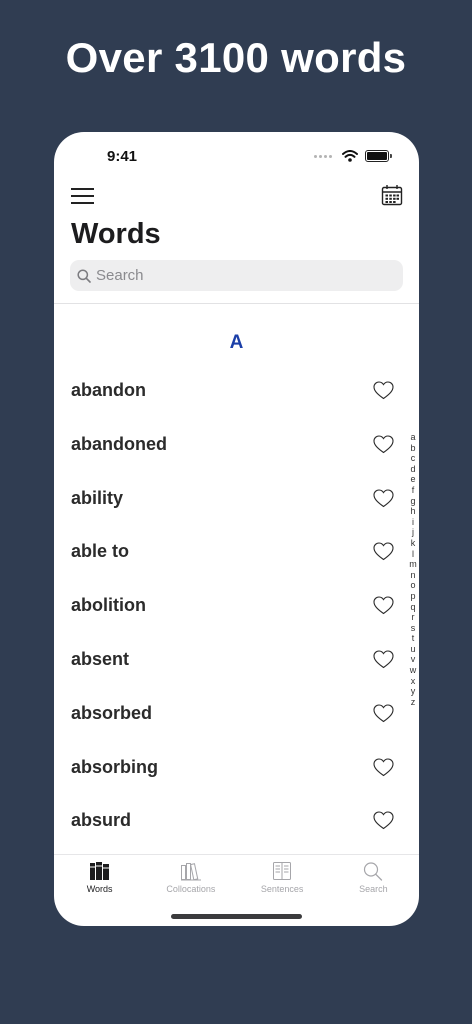 The image size is (472, 1024). Describe the element at coordinates (392, 197) in the screenshot. I see `calendar-icon` at that location.